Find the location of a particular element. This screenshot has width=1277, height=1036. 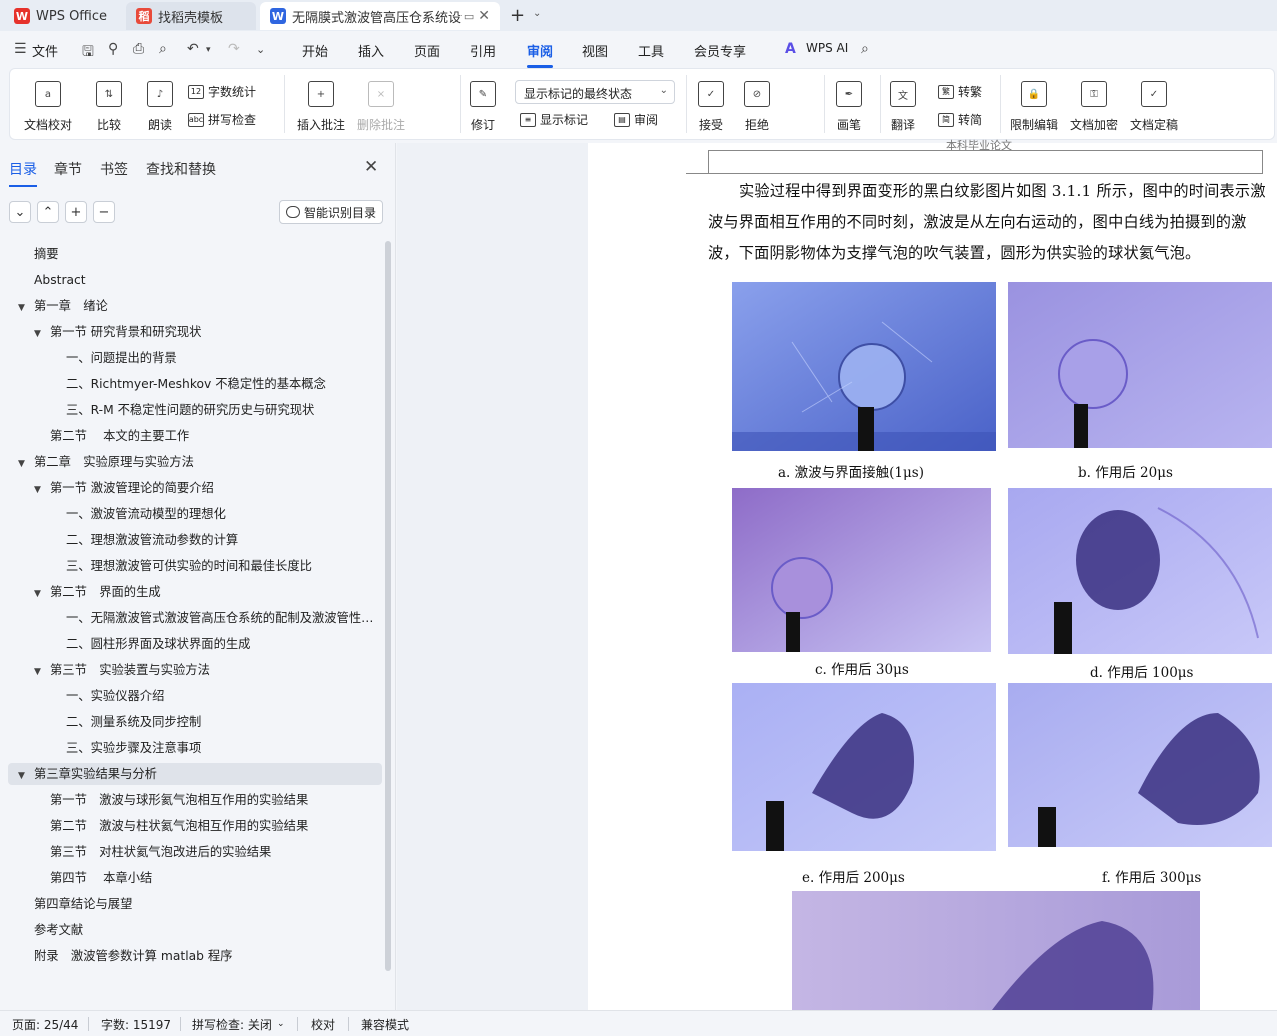

toc-item: 二、理想激波管流动参数的计算 is located at coordinates (195, 540).